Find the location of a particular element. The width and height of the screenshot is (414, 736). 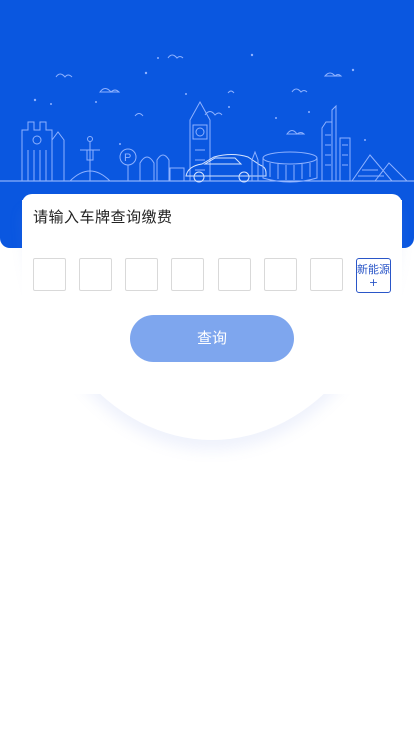

card-title: 请输入车牌查询缴费 is located at coordinates (103, 217).